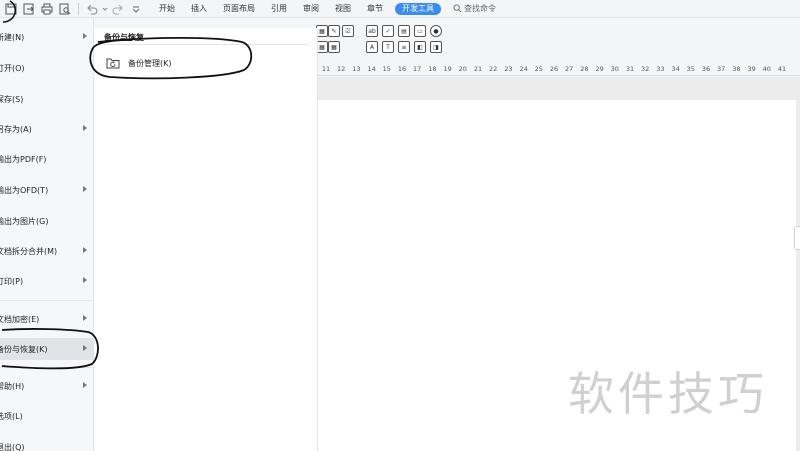 Image resolution: width=800 pixels, height=451 pixels. I want to click on menu-item-export-image: 输出为图片(G), so click(47, 221).